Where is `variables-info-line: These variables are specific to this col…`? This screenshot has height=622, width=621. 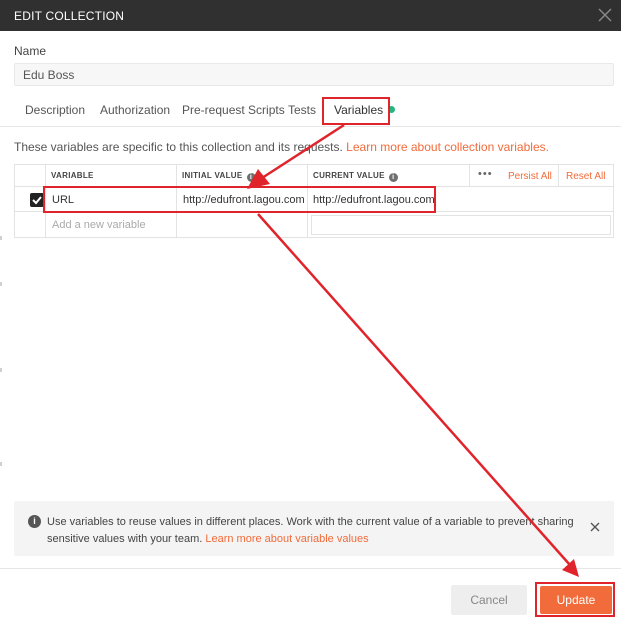 variables-info-line: These variables are specific to this col… is located at coordinates (281, 147).